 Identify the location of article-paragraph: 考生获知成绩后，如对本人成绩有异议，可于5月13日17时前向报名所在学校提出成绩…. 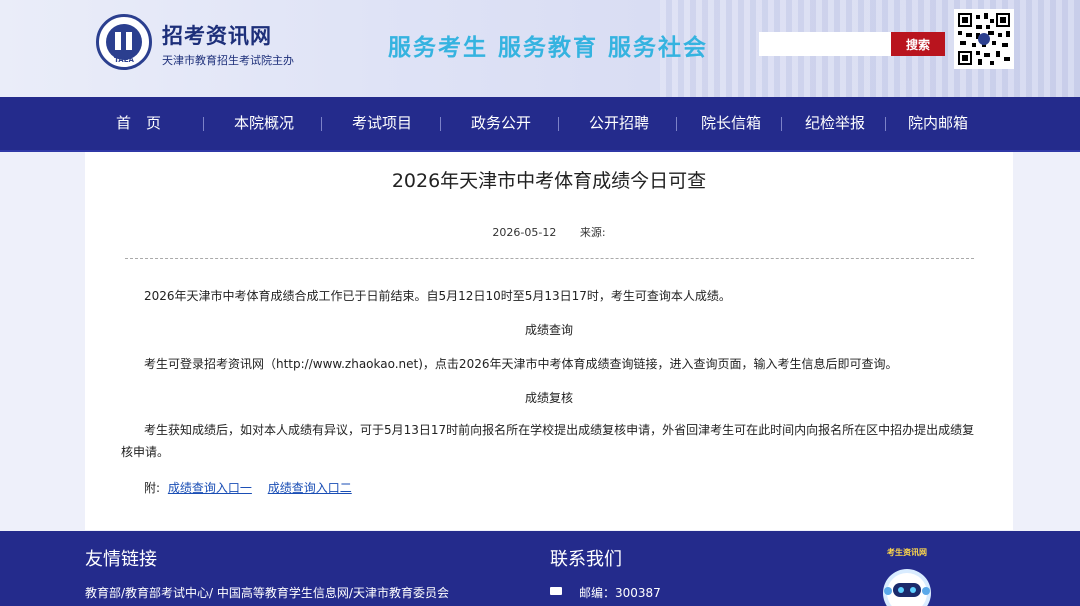
(548, 441).